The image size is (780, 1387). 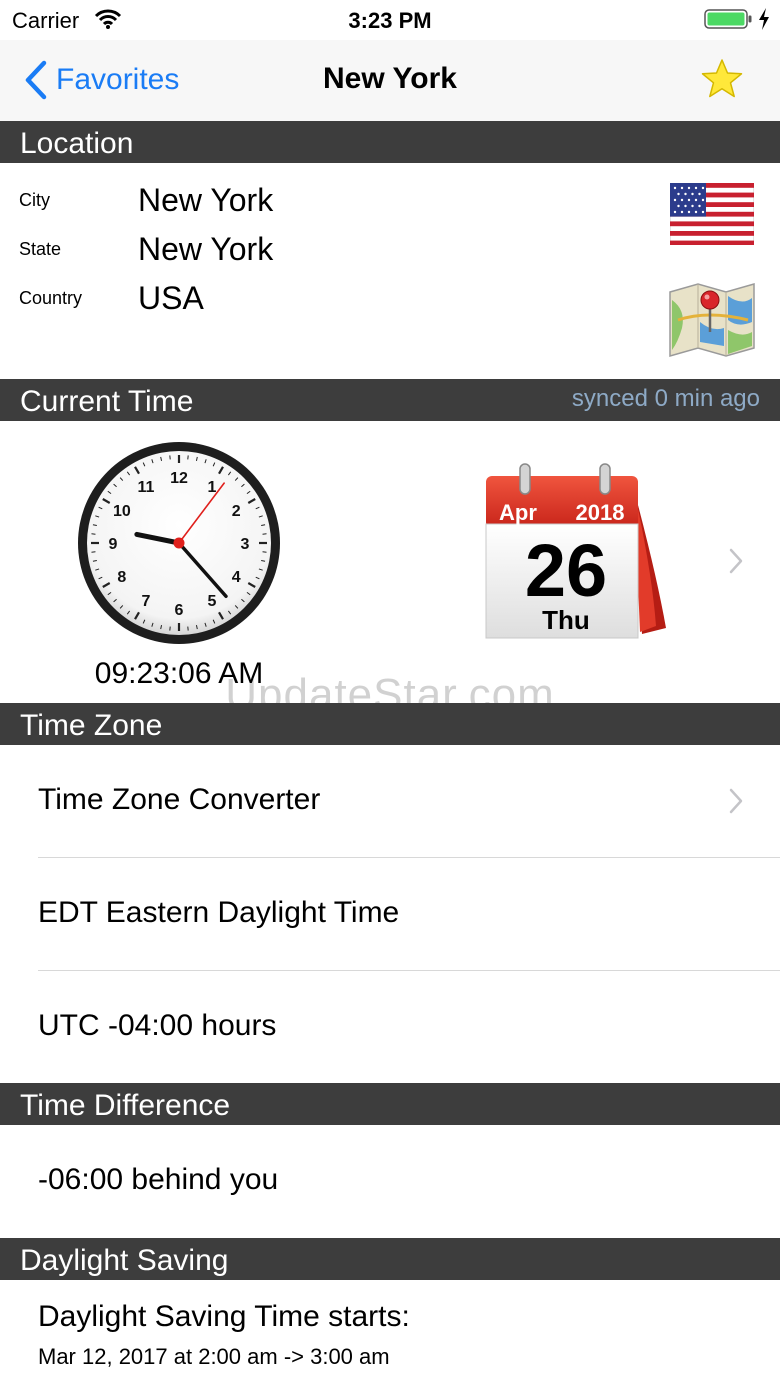 I want to click on city-value: New York, so click(x=206, y=200).